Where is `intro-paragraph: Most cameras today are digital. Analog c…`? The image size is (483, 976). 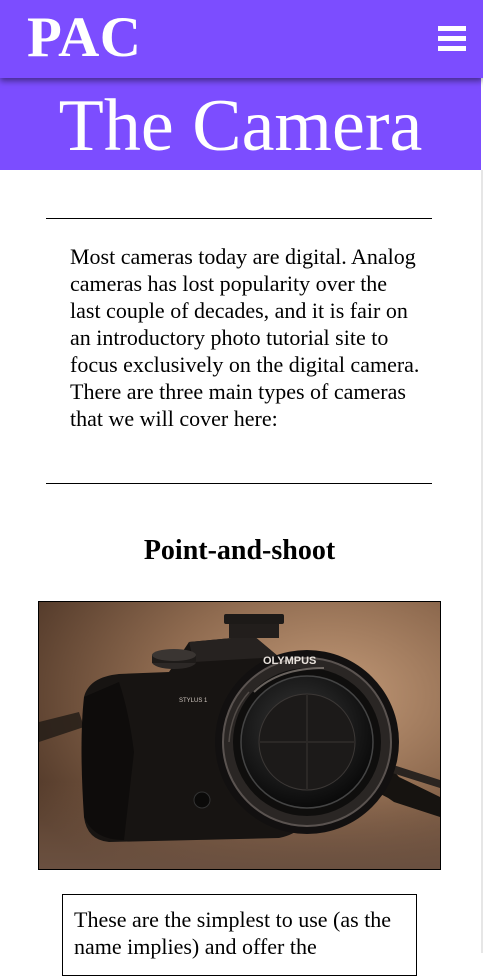
intro-paragraph: Most cameras today are digital. Analog c… is located at coordinates (245, 337).